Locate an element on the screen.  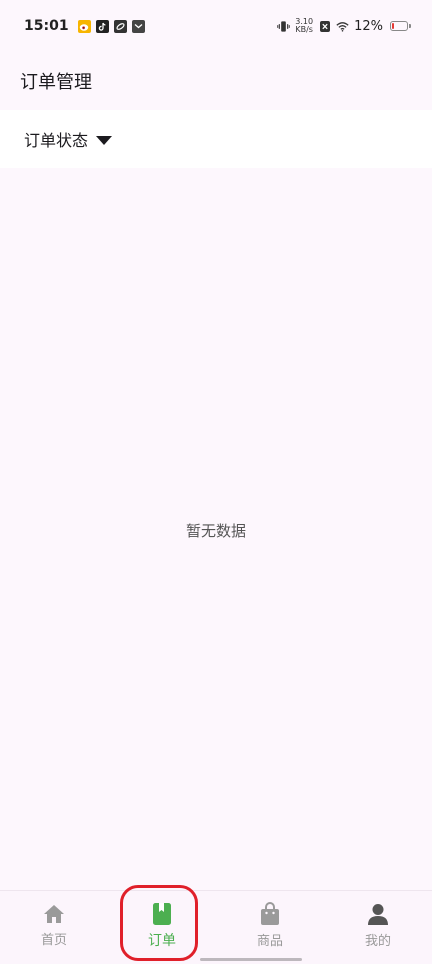
bottom-nav: 首页 订单 商品 我的 is located at coordinates (216, 927).